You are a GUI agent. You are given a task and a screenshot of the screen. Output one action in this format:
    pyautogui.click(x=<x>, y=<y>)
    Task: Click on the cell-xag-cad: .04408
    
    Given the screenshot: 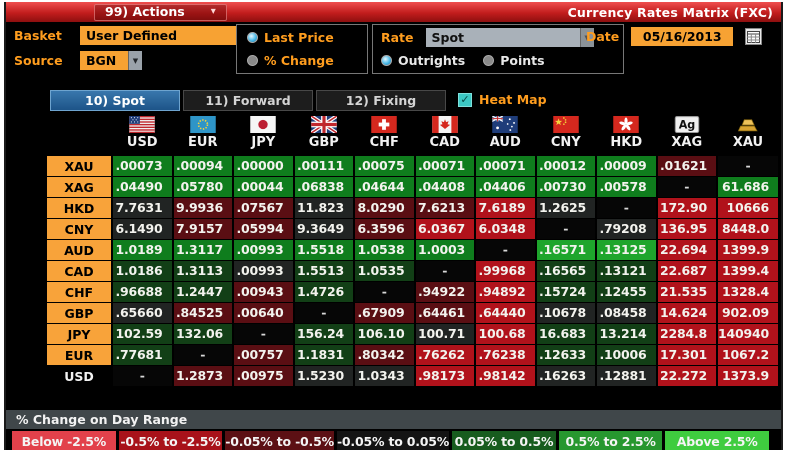 What is the action you would take?
    pyautogui.click(x=444, y=187)
    